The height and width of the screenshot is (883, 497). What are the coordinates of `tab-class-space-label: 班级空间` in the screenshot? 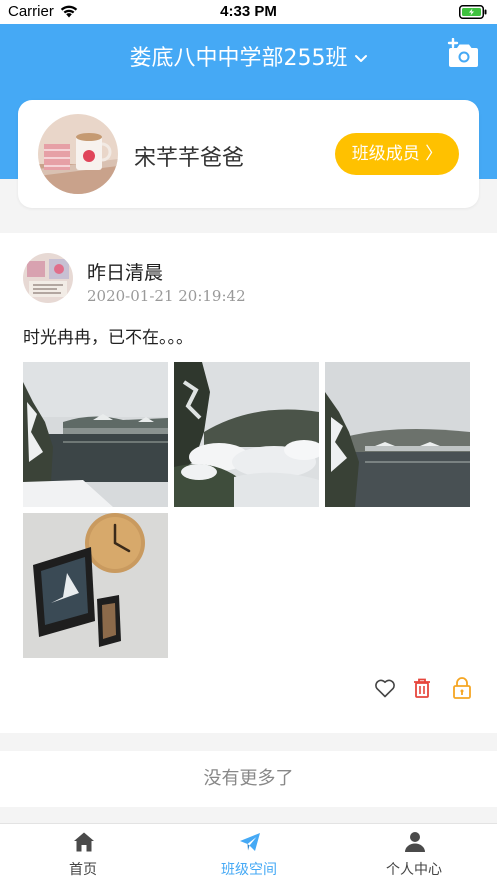 It's located at (249, 870).